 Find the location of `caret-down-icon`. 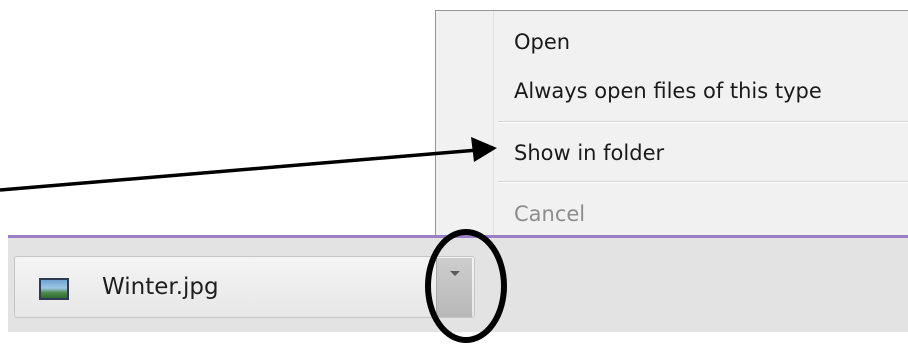

caret-down-icon is located at coordinates (455, 273).